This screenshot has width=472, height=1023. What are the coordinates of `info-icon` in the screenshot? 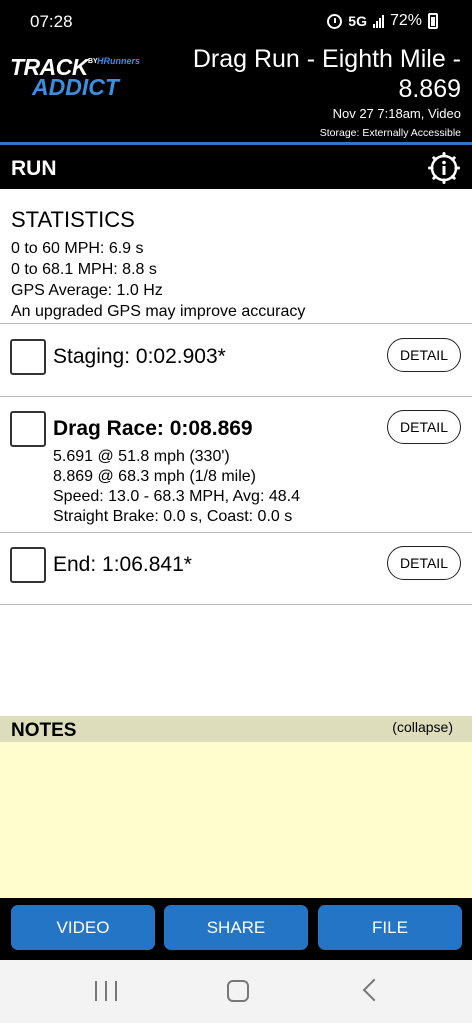 It's located at (444, 168).